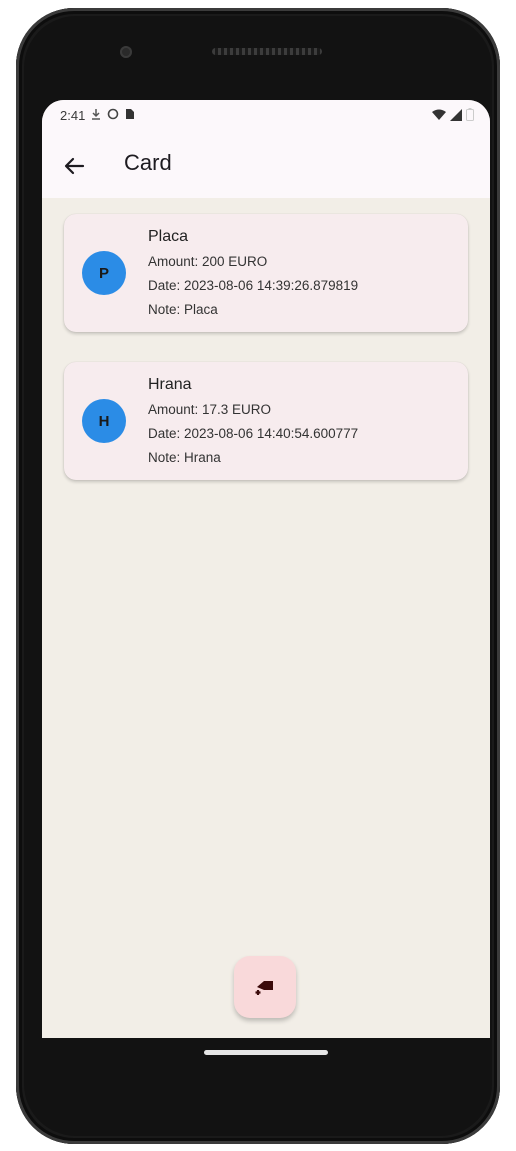 The height and width of the screenshot is (1151, 516). I want to click on transaction-title: Hrana, so click(170, 384).